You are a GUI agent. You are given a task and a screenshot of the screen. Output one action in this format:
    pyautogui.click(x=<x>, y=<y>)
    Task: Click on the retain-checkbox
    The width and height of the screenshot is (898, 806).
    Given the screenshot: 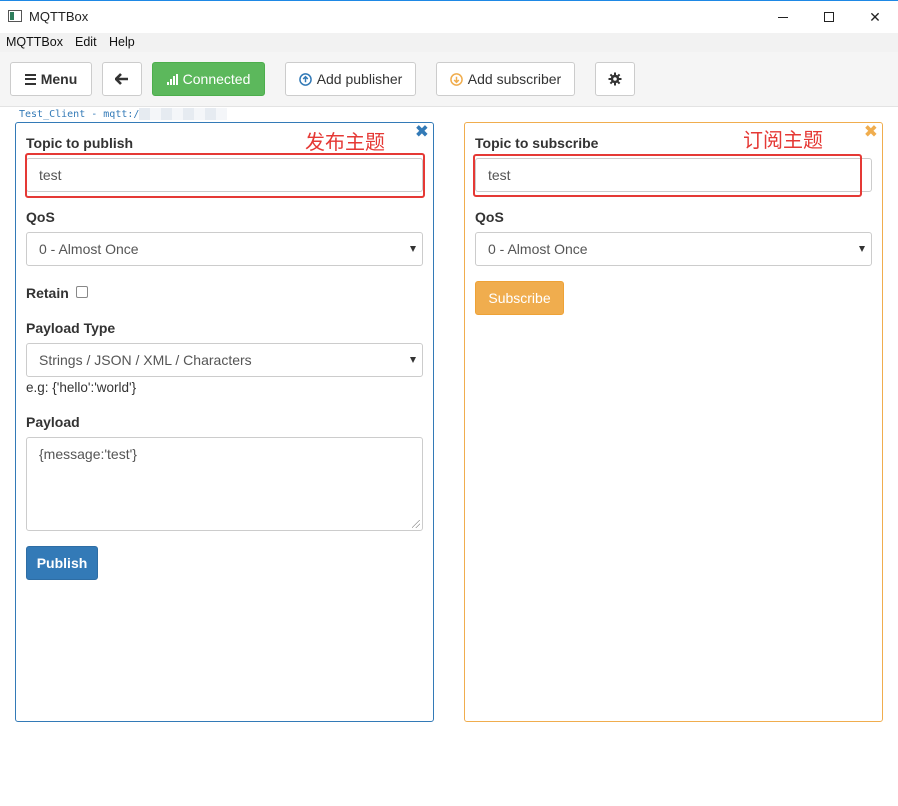 What is the action you would take?
    pyautogui.click(x=82, y=292)
    